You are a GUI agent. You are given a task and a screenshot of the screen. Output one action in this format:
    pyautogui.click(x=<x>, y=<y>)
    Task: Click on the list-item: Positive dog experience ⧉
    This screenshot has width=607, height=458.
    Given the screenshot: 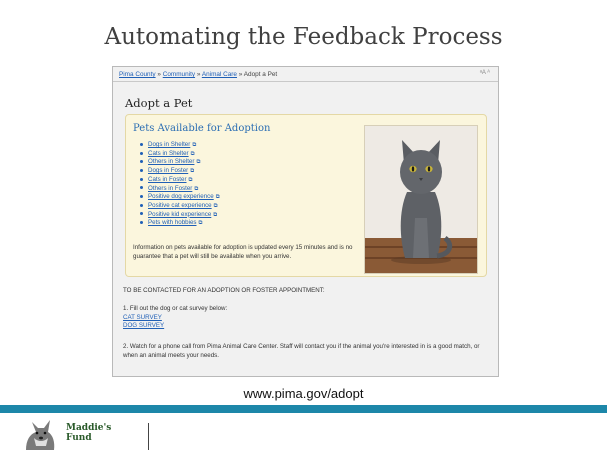 What is the action you would take?
    pyautogui.click(x=180, y=197)
    